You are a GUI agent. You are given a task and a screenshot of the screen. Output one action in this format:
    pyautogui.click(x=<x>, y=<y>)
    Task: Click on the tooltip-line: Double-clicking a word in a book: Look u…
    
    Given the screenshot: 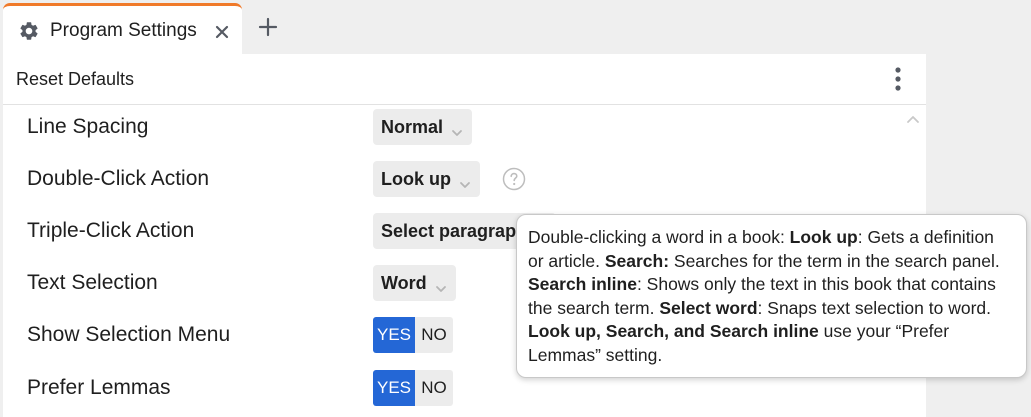 What is the action you would take?
    pyautogui.click(x=772, y=238)
    